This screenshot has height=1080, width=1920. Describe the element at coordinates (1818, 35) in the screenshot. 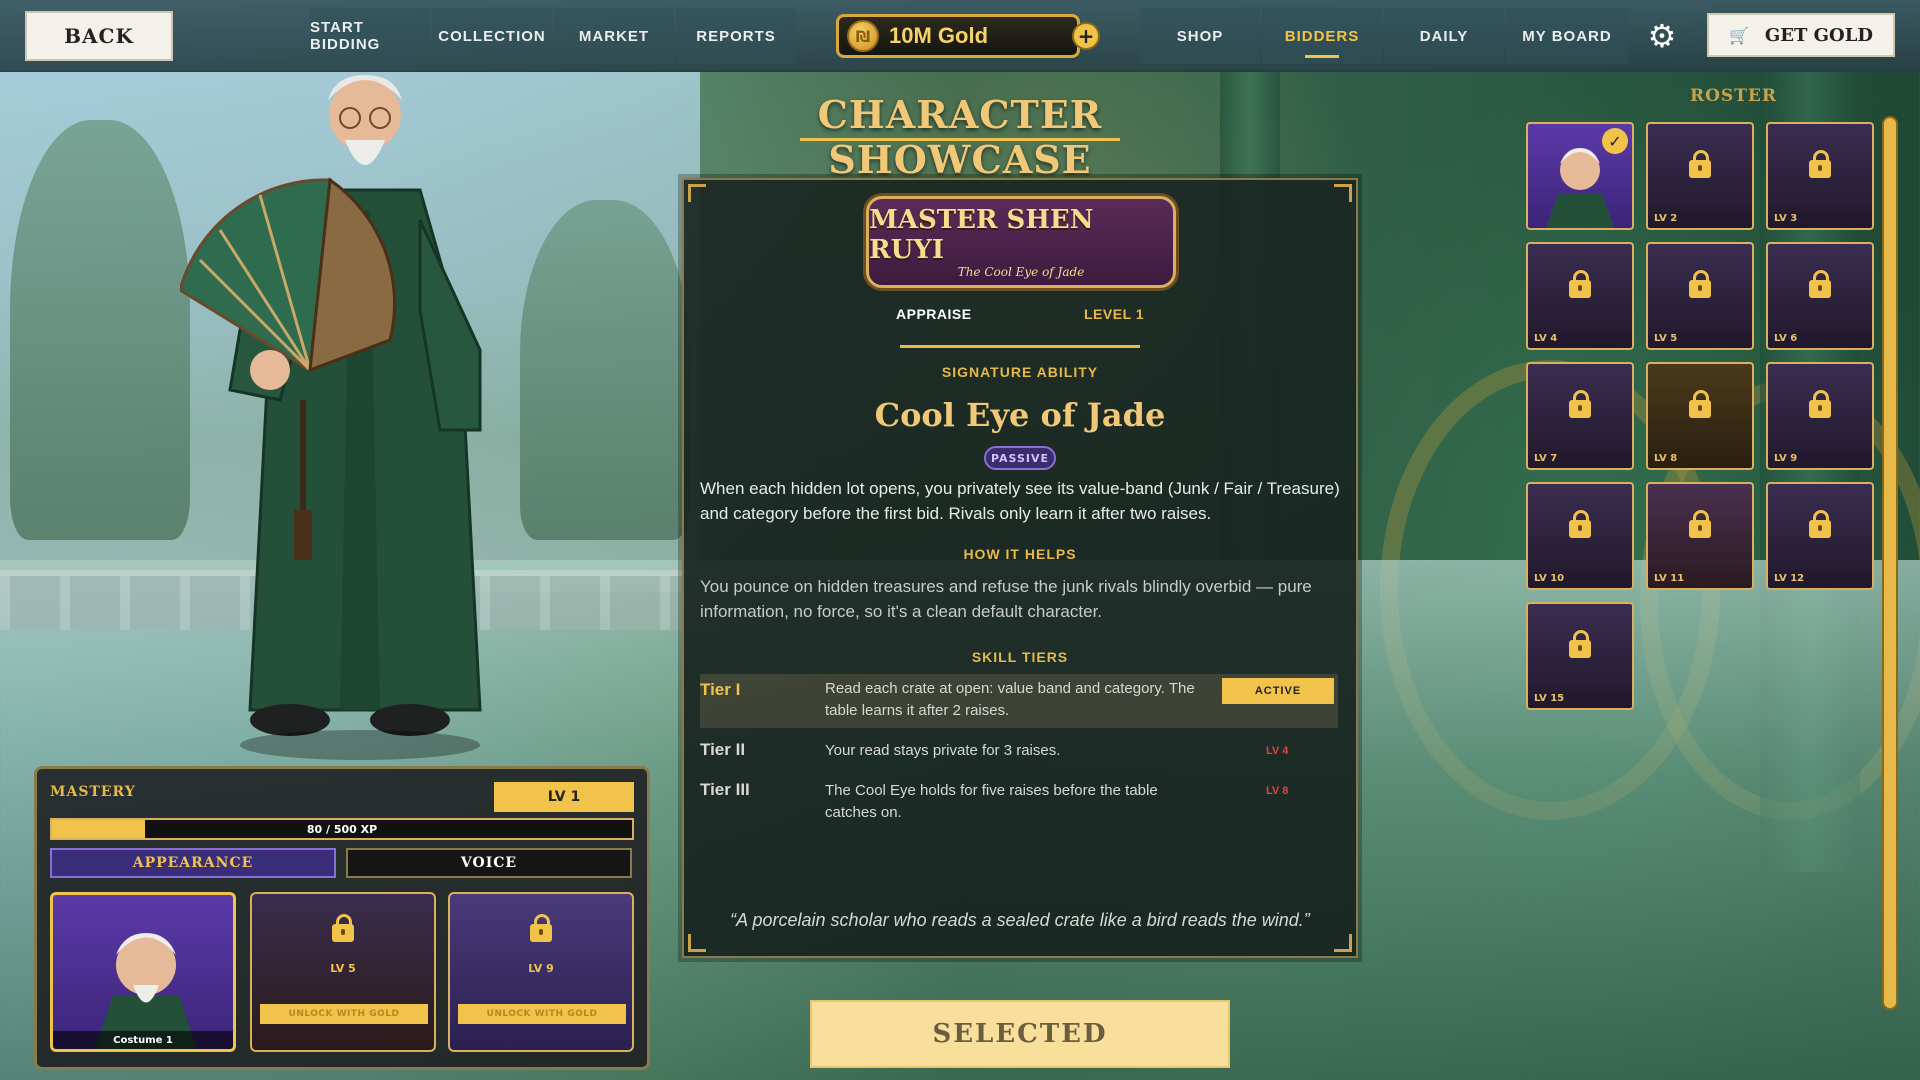

I see `get-gold-label: GET GOLD` at that location.